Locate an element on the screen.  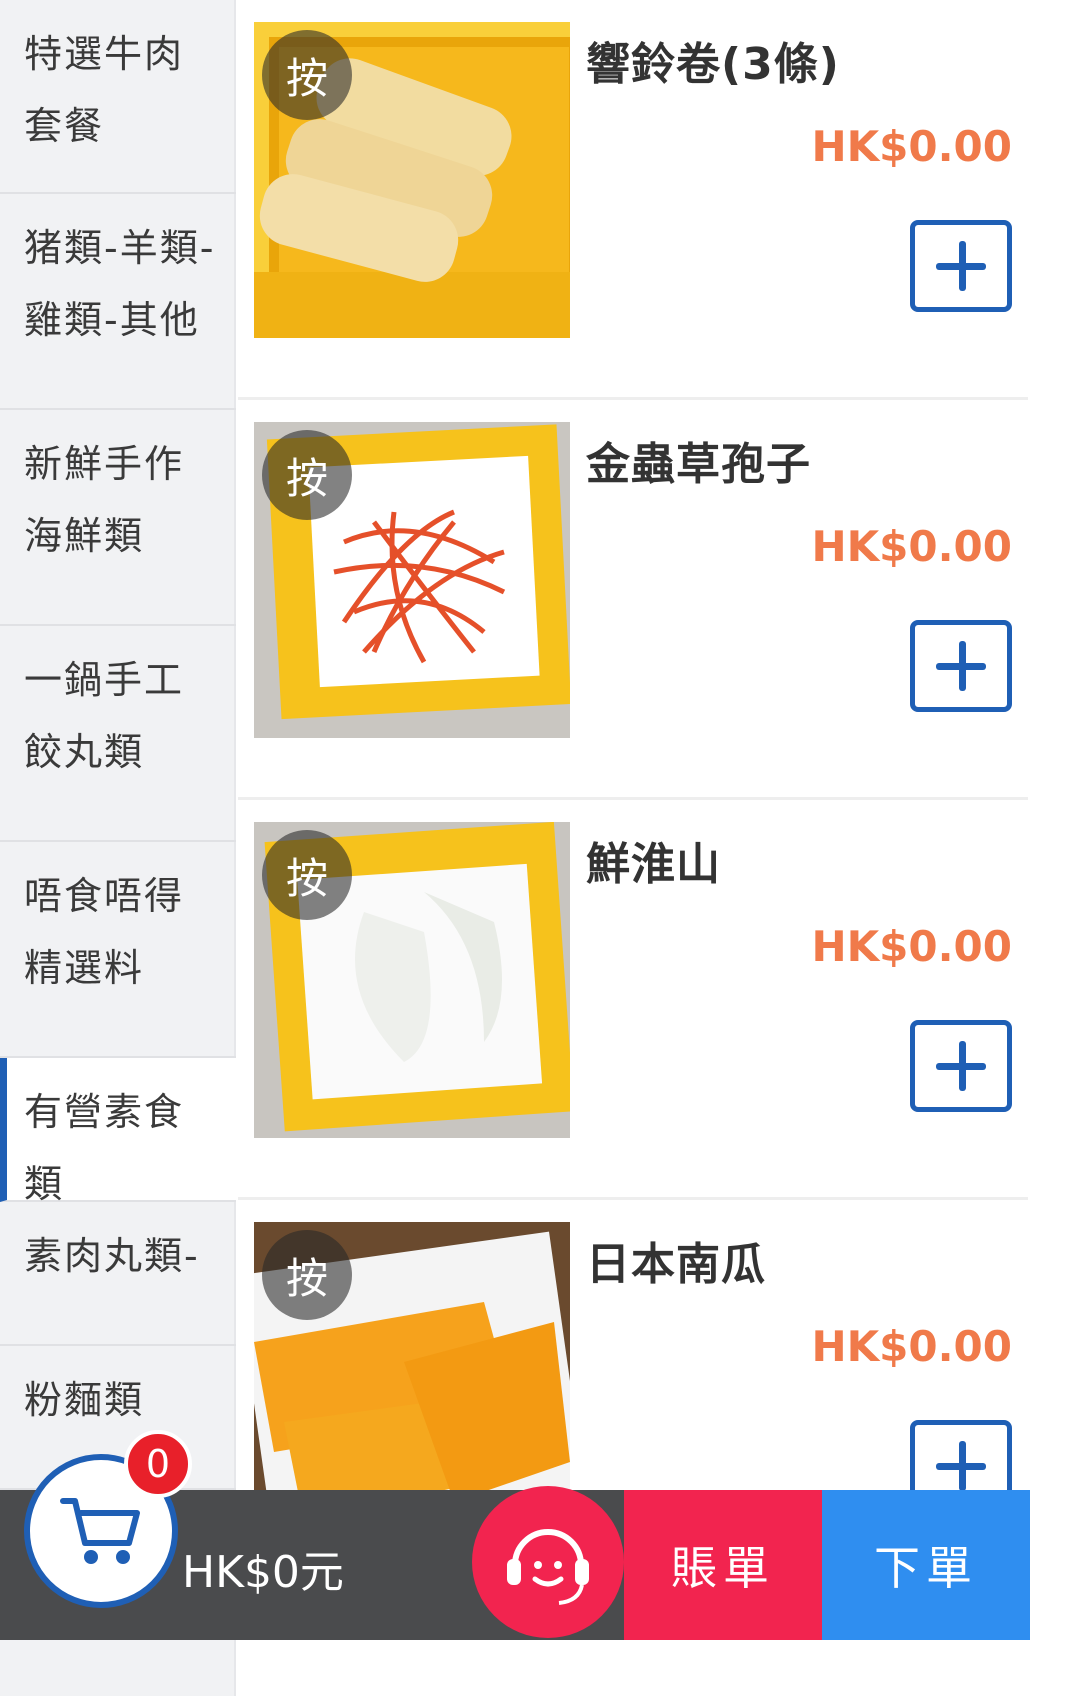
category-item-pork-lamb-chicken: 猪類-羊類-雞類-其他 is located at coordinates (118, 302).